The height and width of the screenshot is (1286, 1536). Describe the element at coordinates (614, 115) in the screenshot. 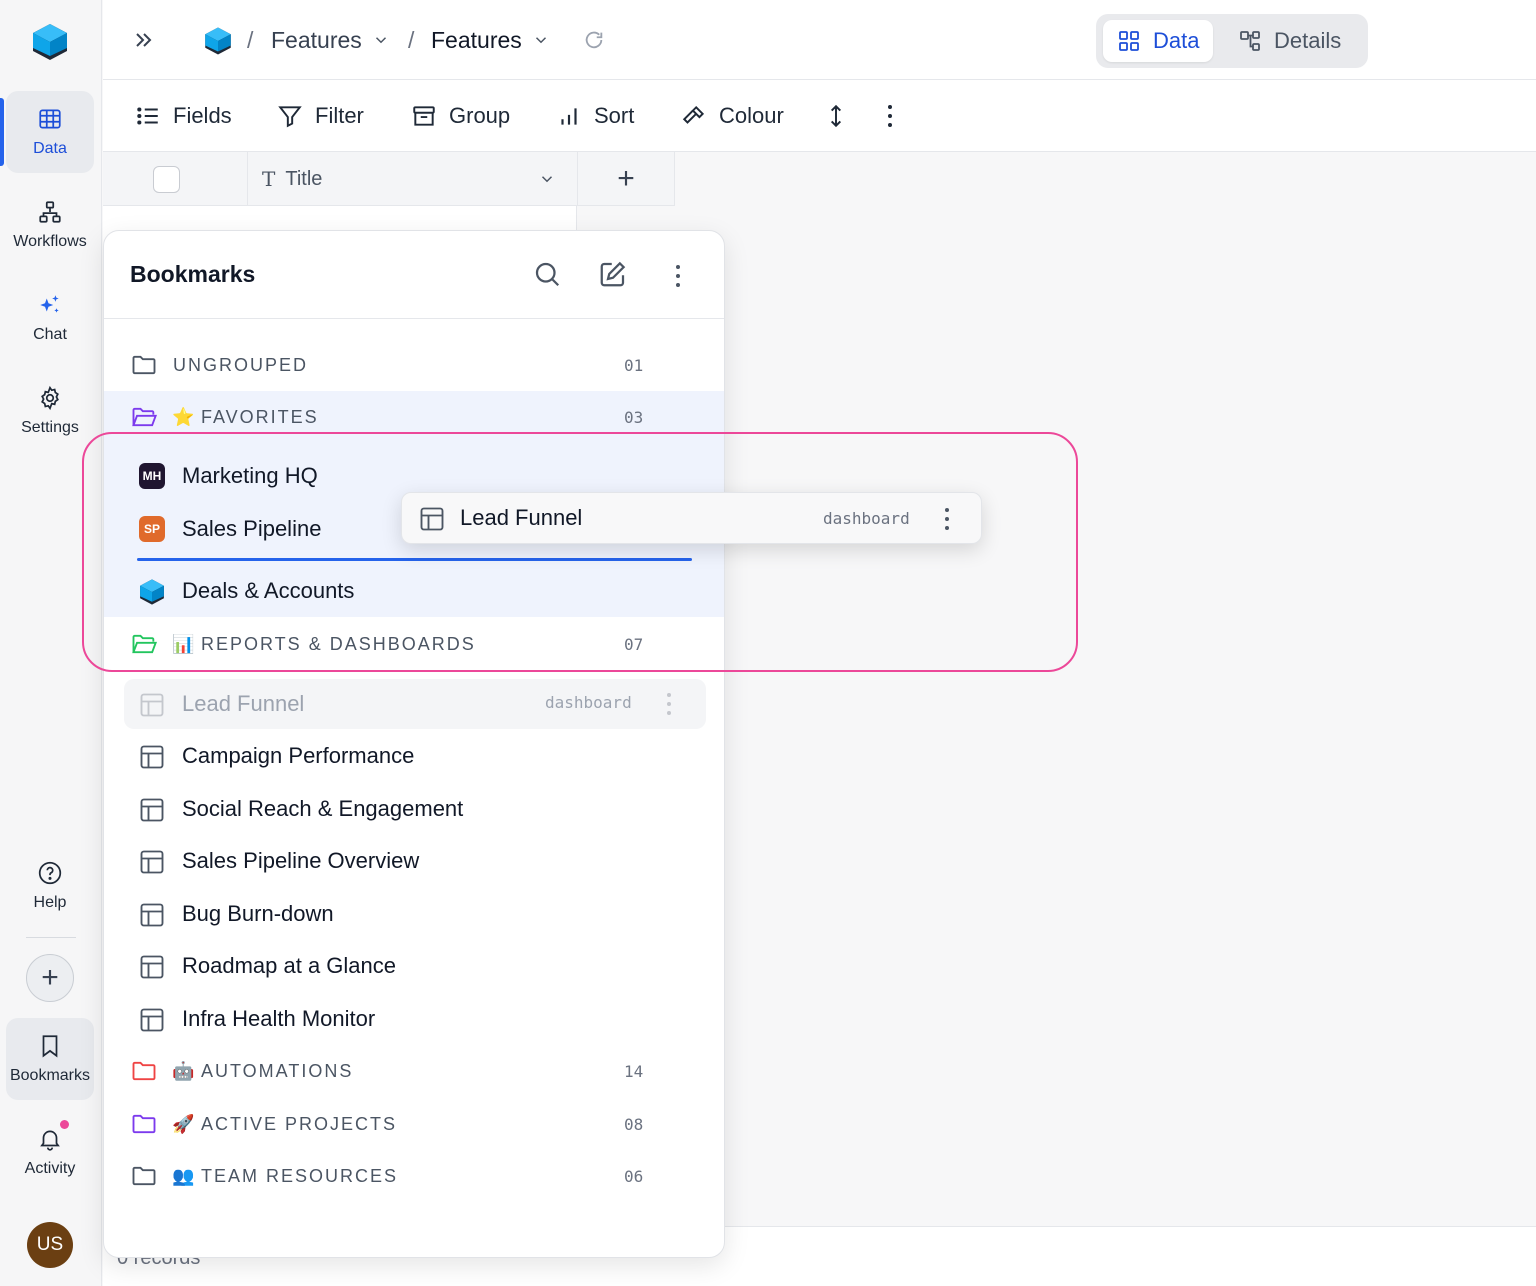

I see `tool-label: Sort` at that location.